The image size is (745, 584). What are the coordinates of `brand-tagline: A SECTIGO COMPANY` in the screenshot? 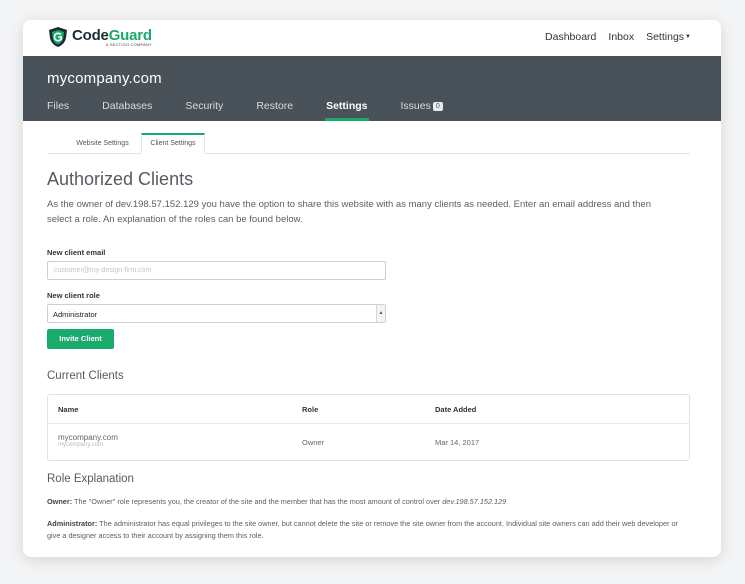 It's located at (128, 44).